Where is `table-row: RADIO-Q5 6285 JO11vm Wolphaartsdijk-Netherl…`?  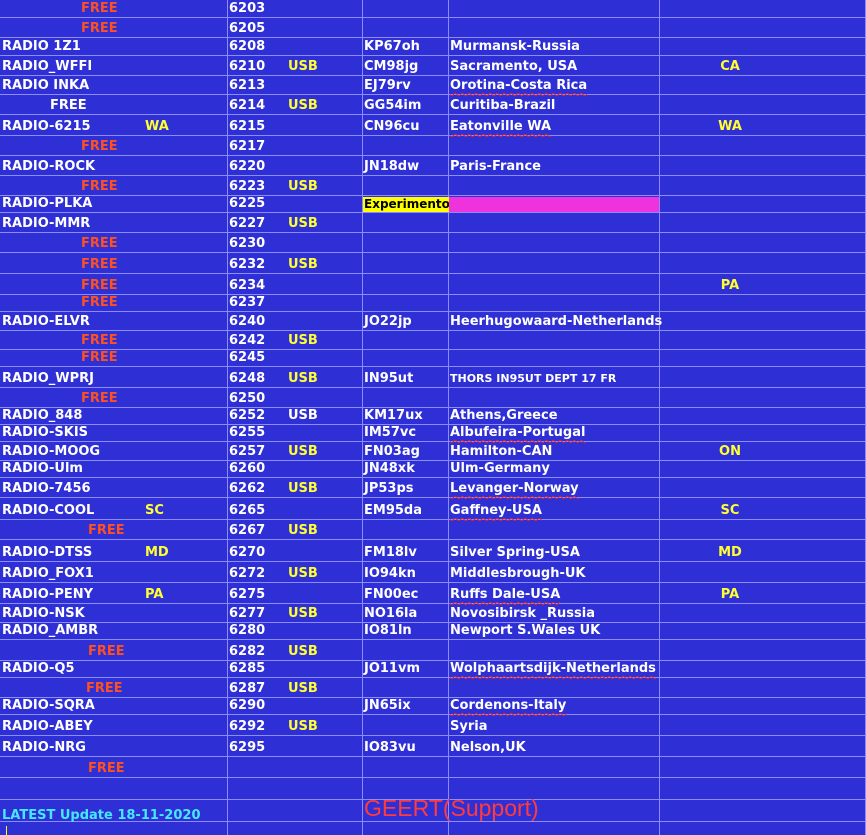
table-row: RADIO-Q5 6285 JO11vm Wolphaartsdijk-Netherl… is located at coordinates (433, 669).